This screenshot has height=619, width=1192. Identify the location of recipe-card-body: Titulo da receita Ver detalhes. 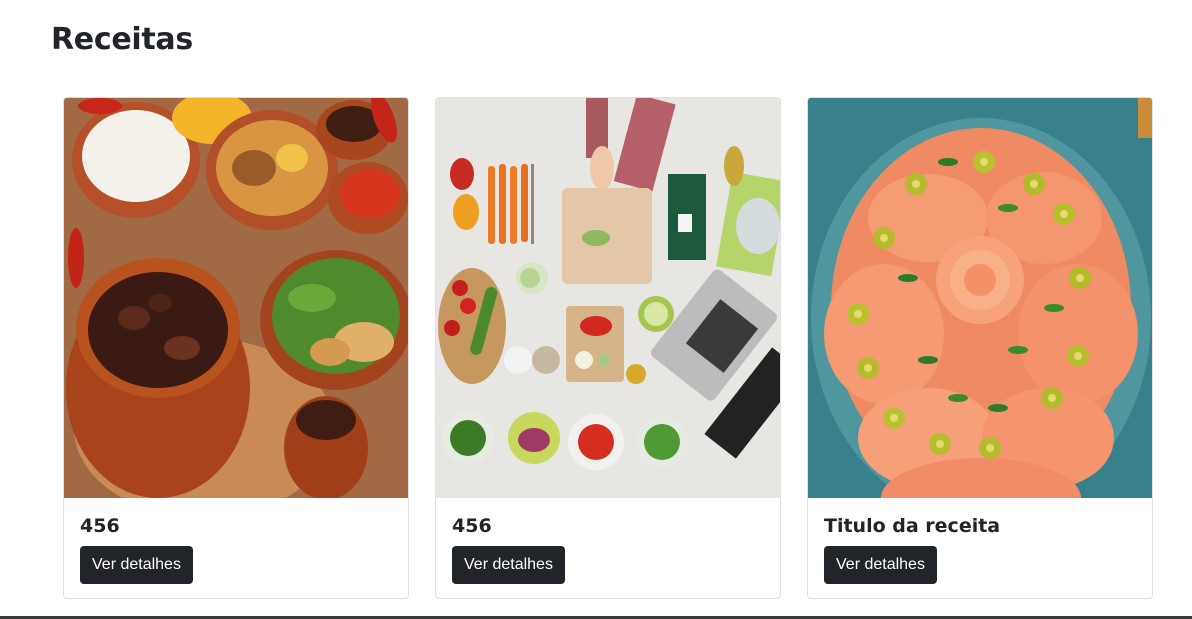
(980, 549).